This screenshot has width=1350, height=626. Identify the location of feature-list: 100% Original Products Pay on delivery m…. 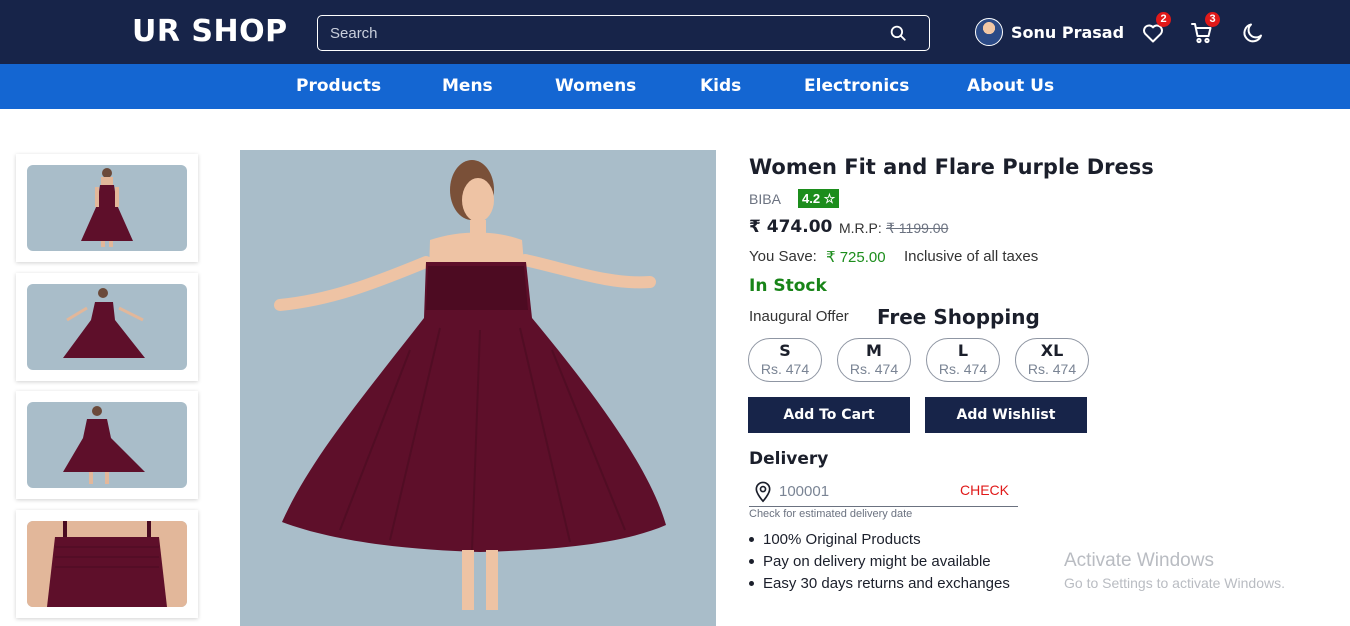
(879, 564).